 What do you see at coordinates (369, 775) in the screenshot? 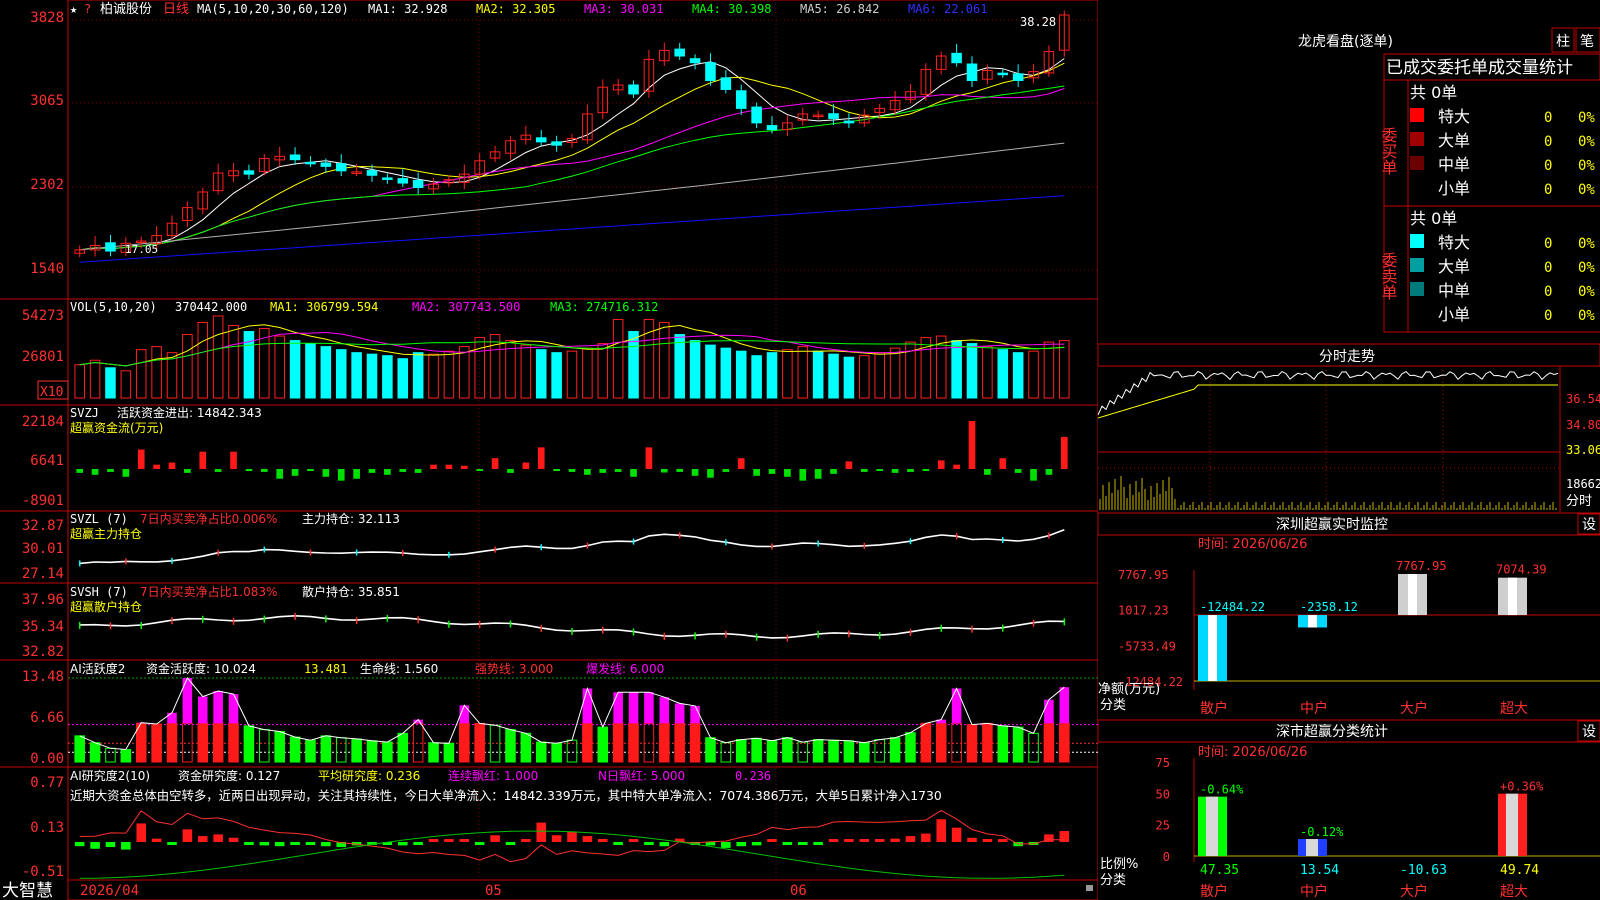
I see `ai-research-label2: 平均研究度: 0.236` at bounding box center [369, 775].